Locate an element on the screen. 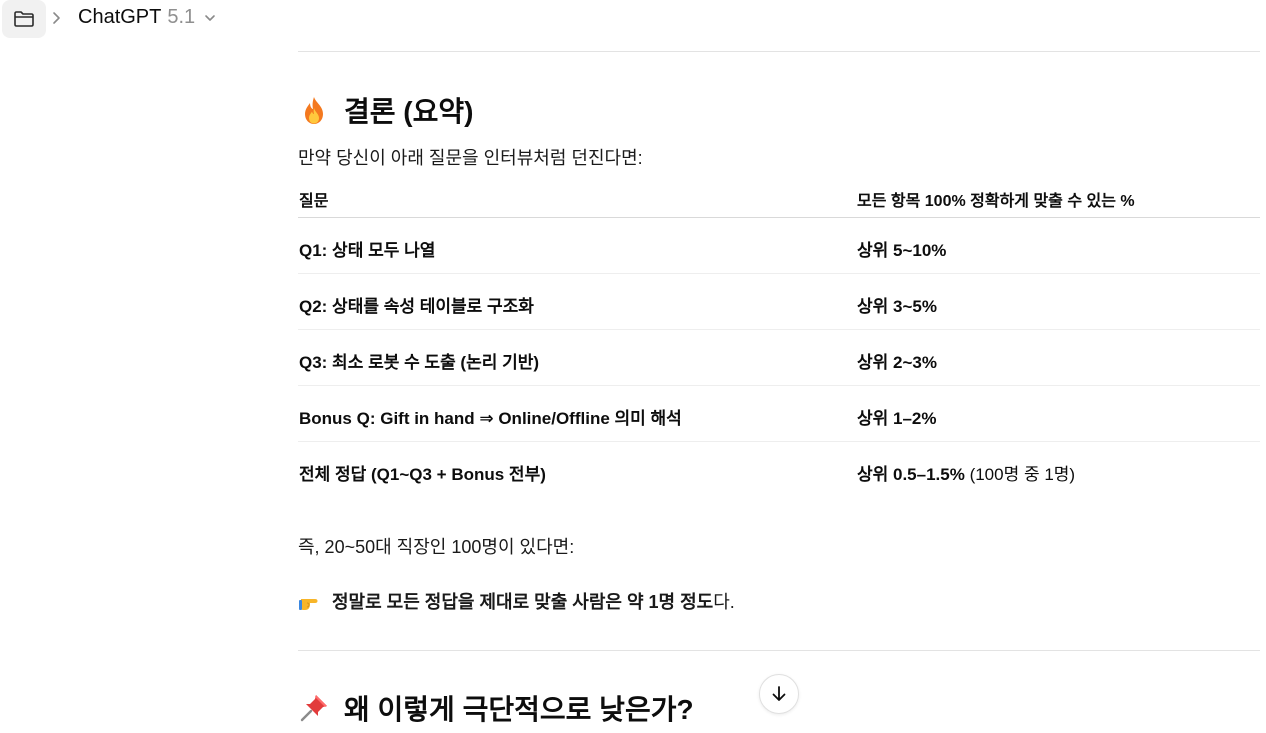 The width and height of the screenshot is (1266, 733). top-bar: ChatGPT 5.1 is located at coordinates (633, 20).